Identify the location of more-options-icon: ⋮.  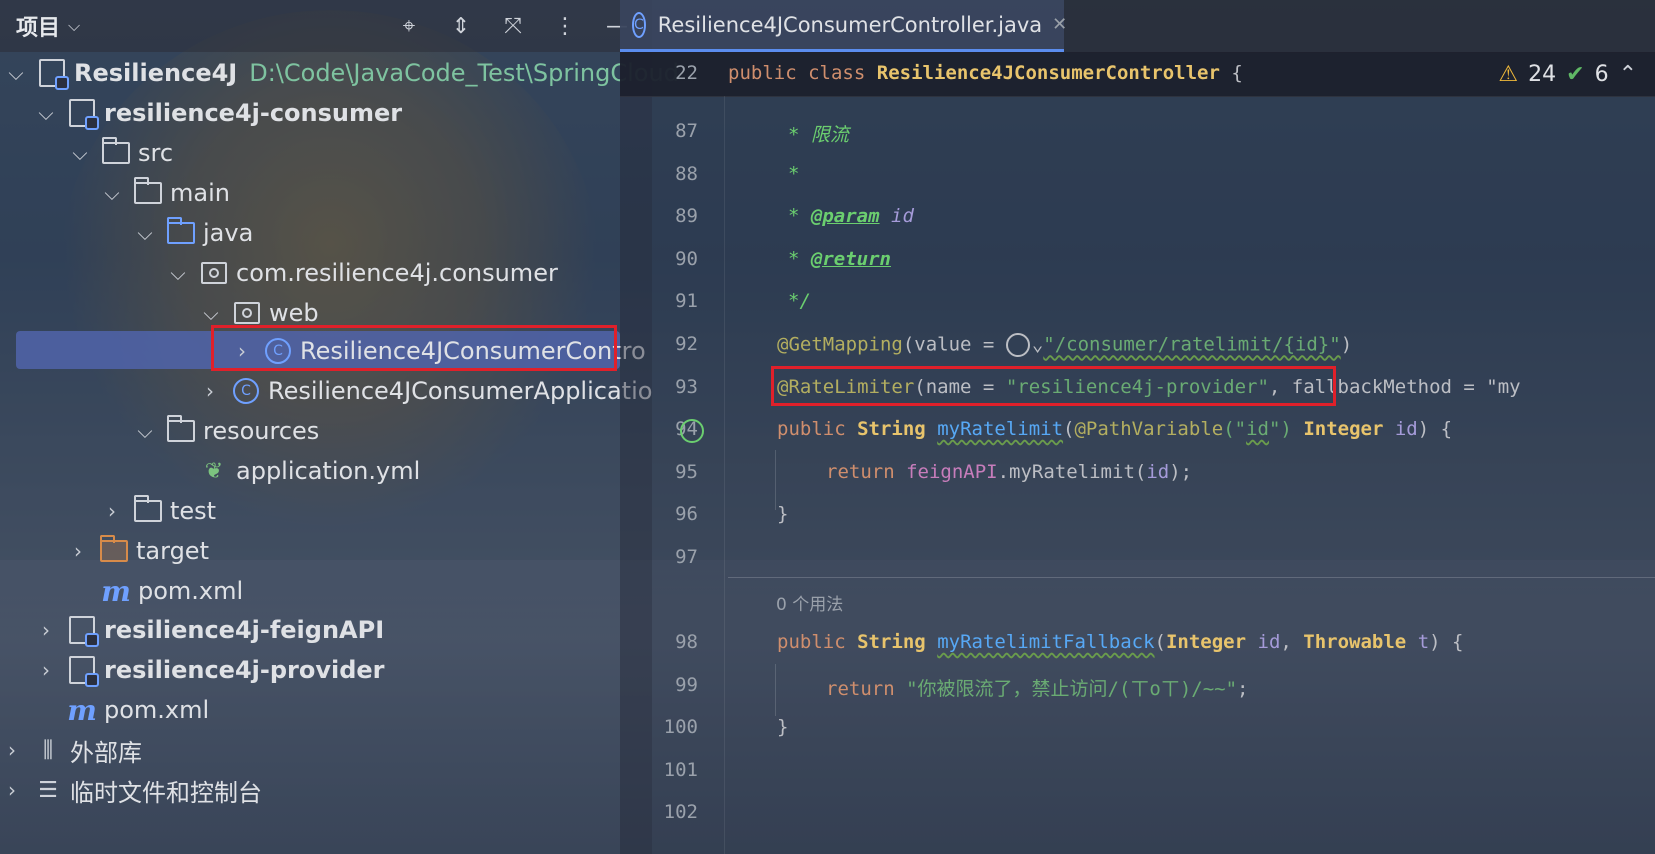
(565, 26).